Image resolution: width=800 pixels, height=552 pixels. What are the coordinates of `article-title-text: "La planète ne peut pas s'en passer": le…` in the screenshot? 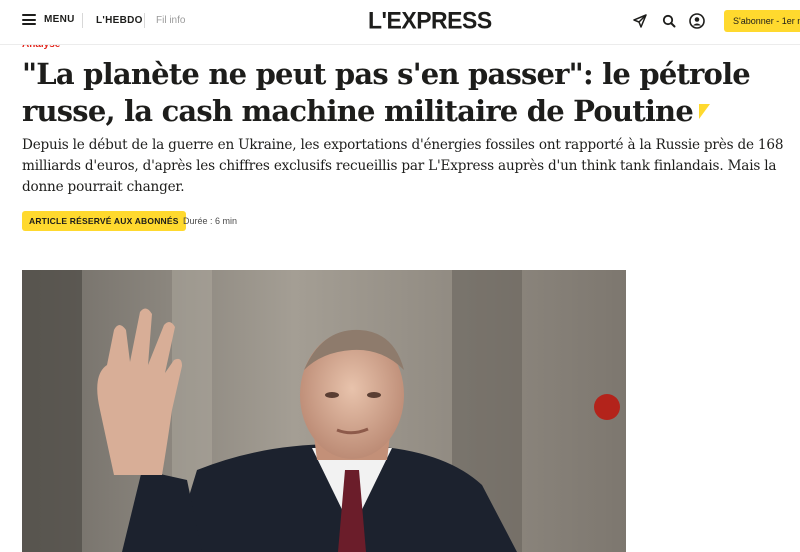 It's located at (386, 92).